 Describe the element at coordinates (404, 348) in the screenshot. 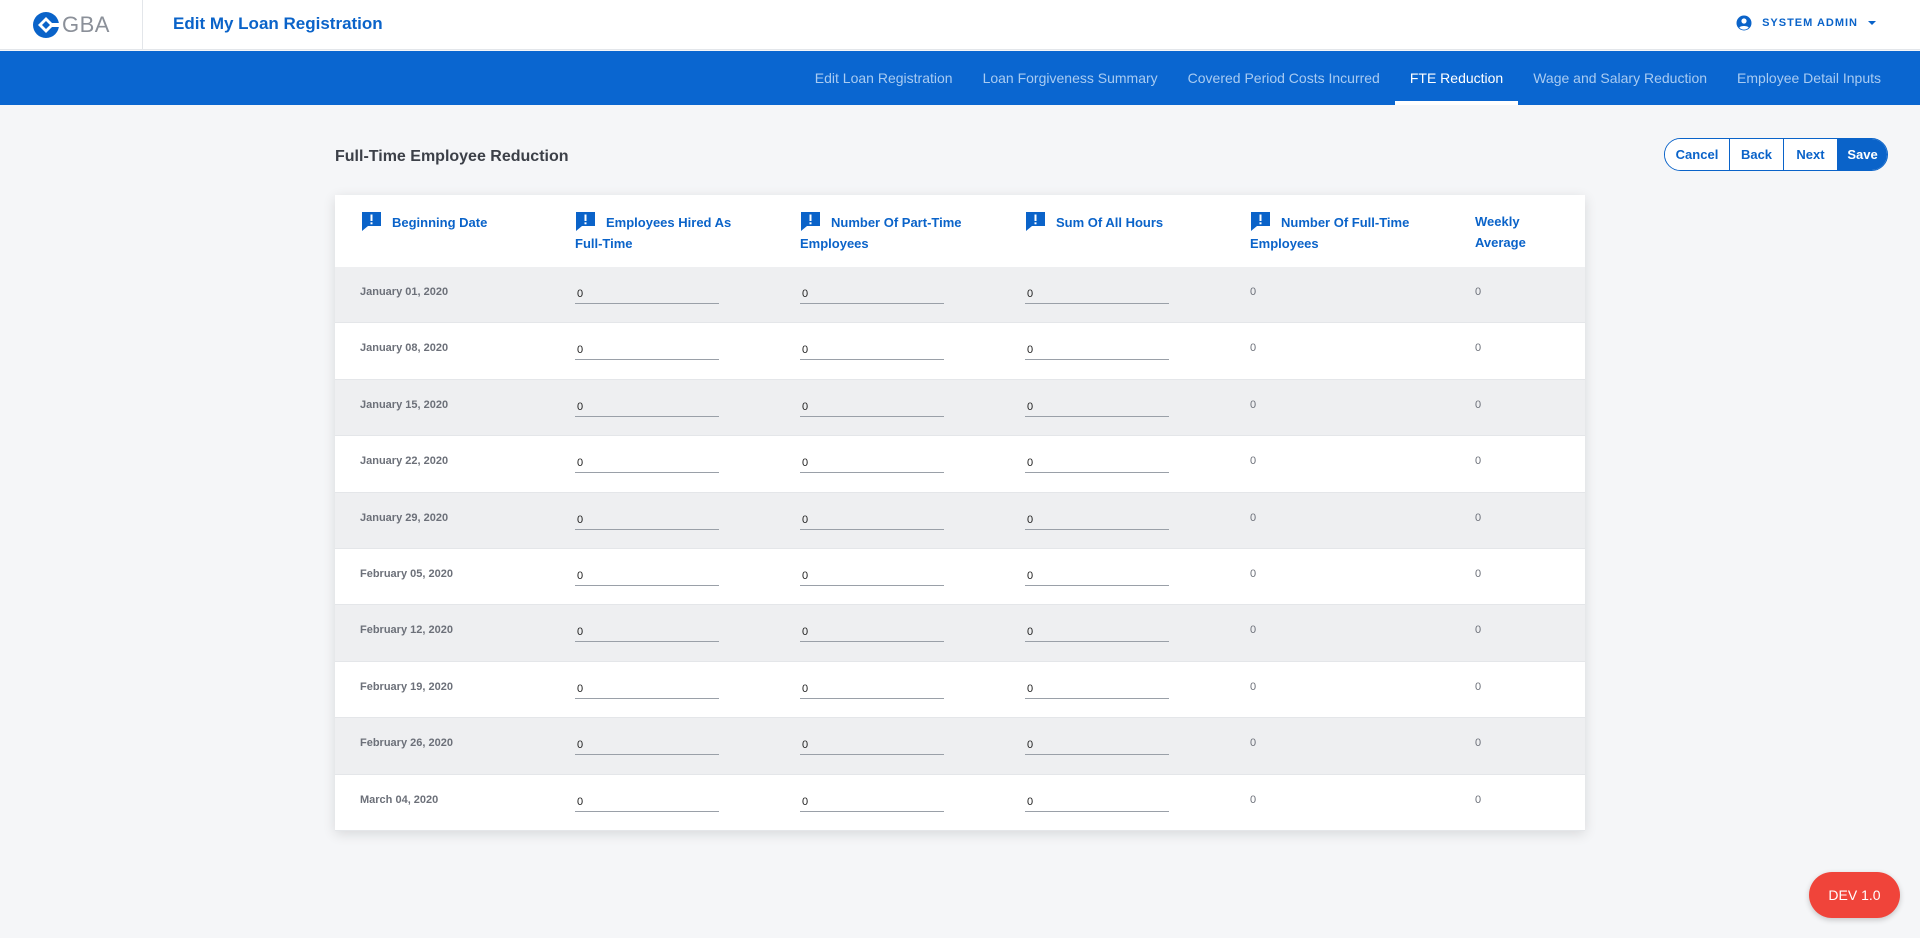

I see `beginning-date-cell: January 08, 2020` at that location.